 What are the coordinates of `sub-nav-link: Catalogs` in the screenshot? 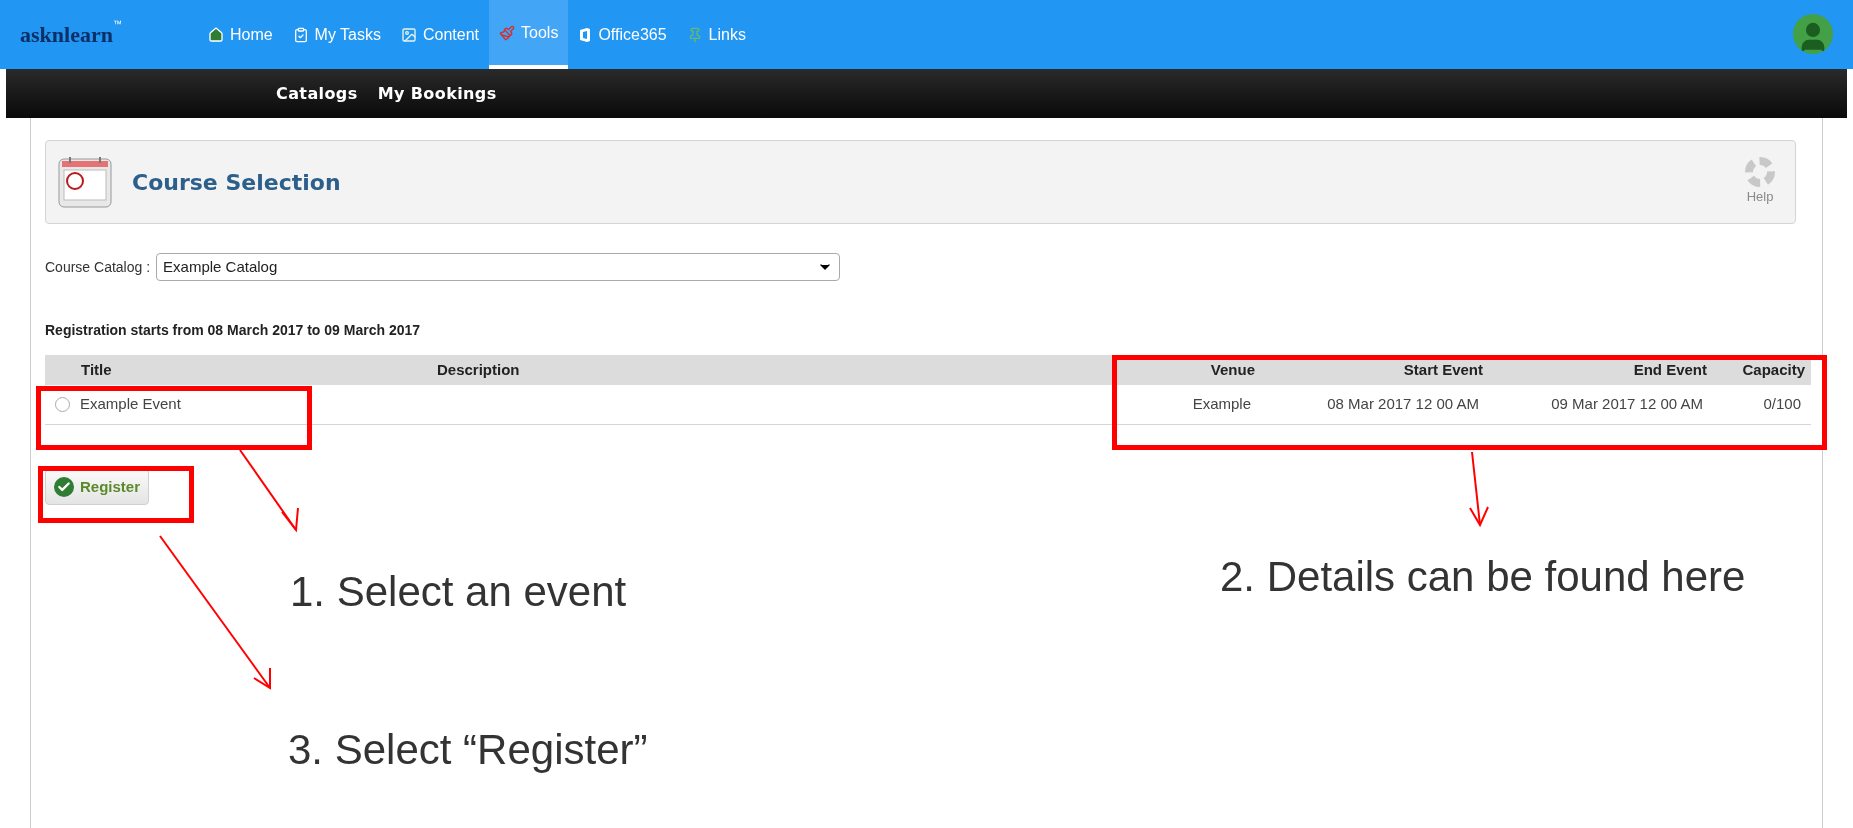 It's located at (317, 93).